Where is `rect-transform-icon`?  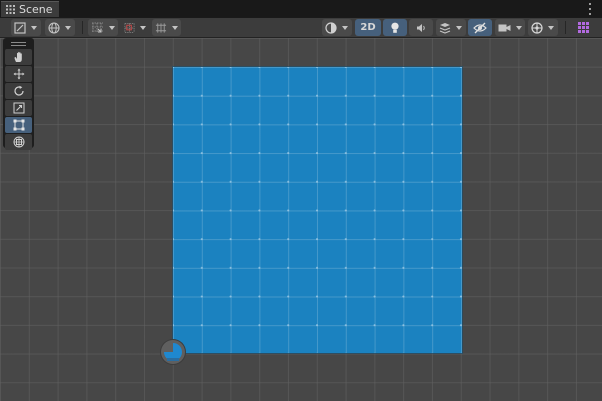
rect-transform-icon is located at coordinates (18, 125).